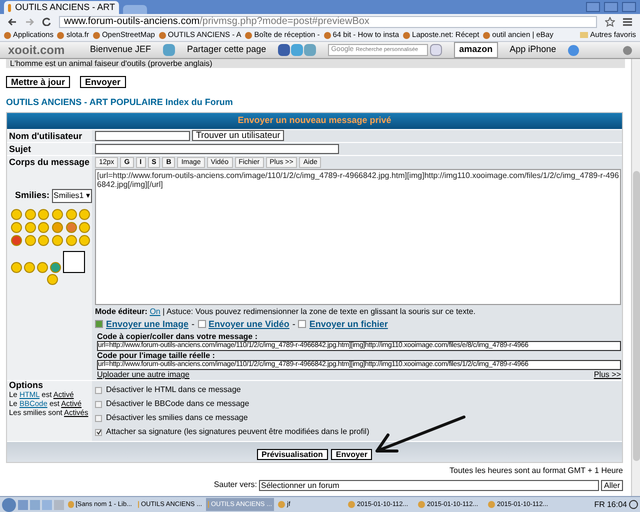  Describe the element at coordinates (476, 50) in the screenshot. I see `amazon-button: amazon` at that location.